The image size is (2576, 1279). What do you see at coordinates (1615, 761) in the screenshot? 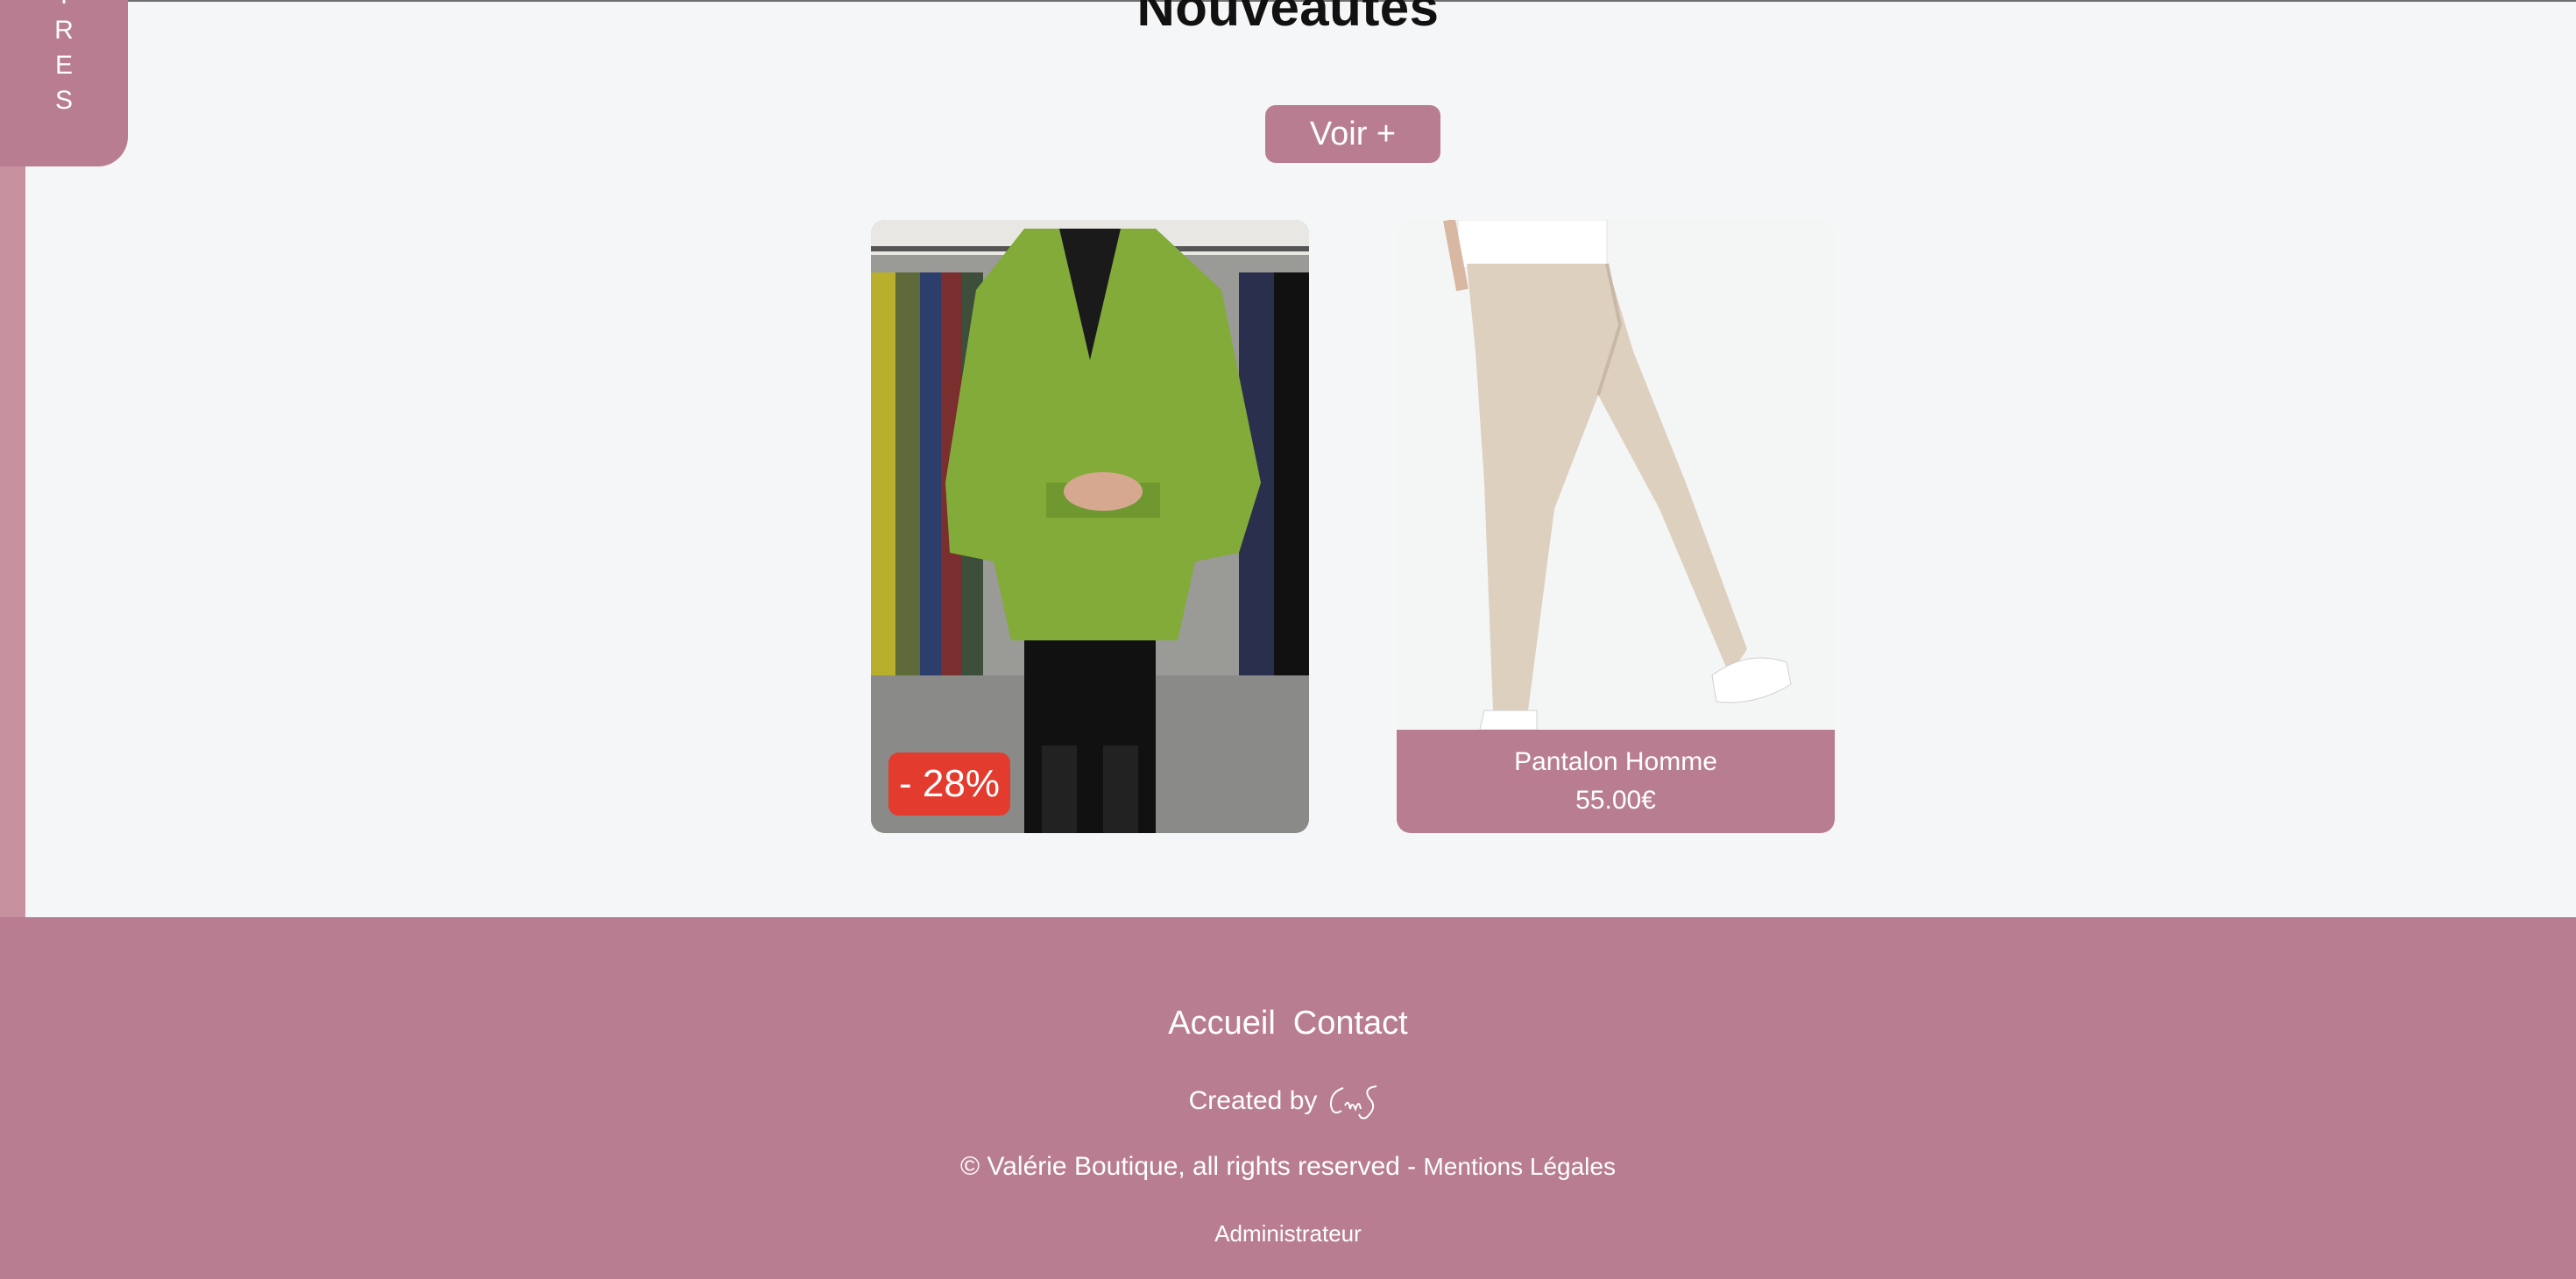
I see `product-name: Pantalon Homme` at bounding box center [1615, 761].